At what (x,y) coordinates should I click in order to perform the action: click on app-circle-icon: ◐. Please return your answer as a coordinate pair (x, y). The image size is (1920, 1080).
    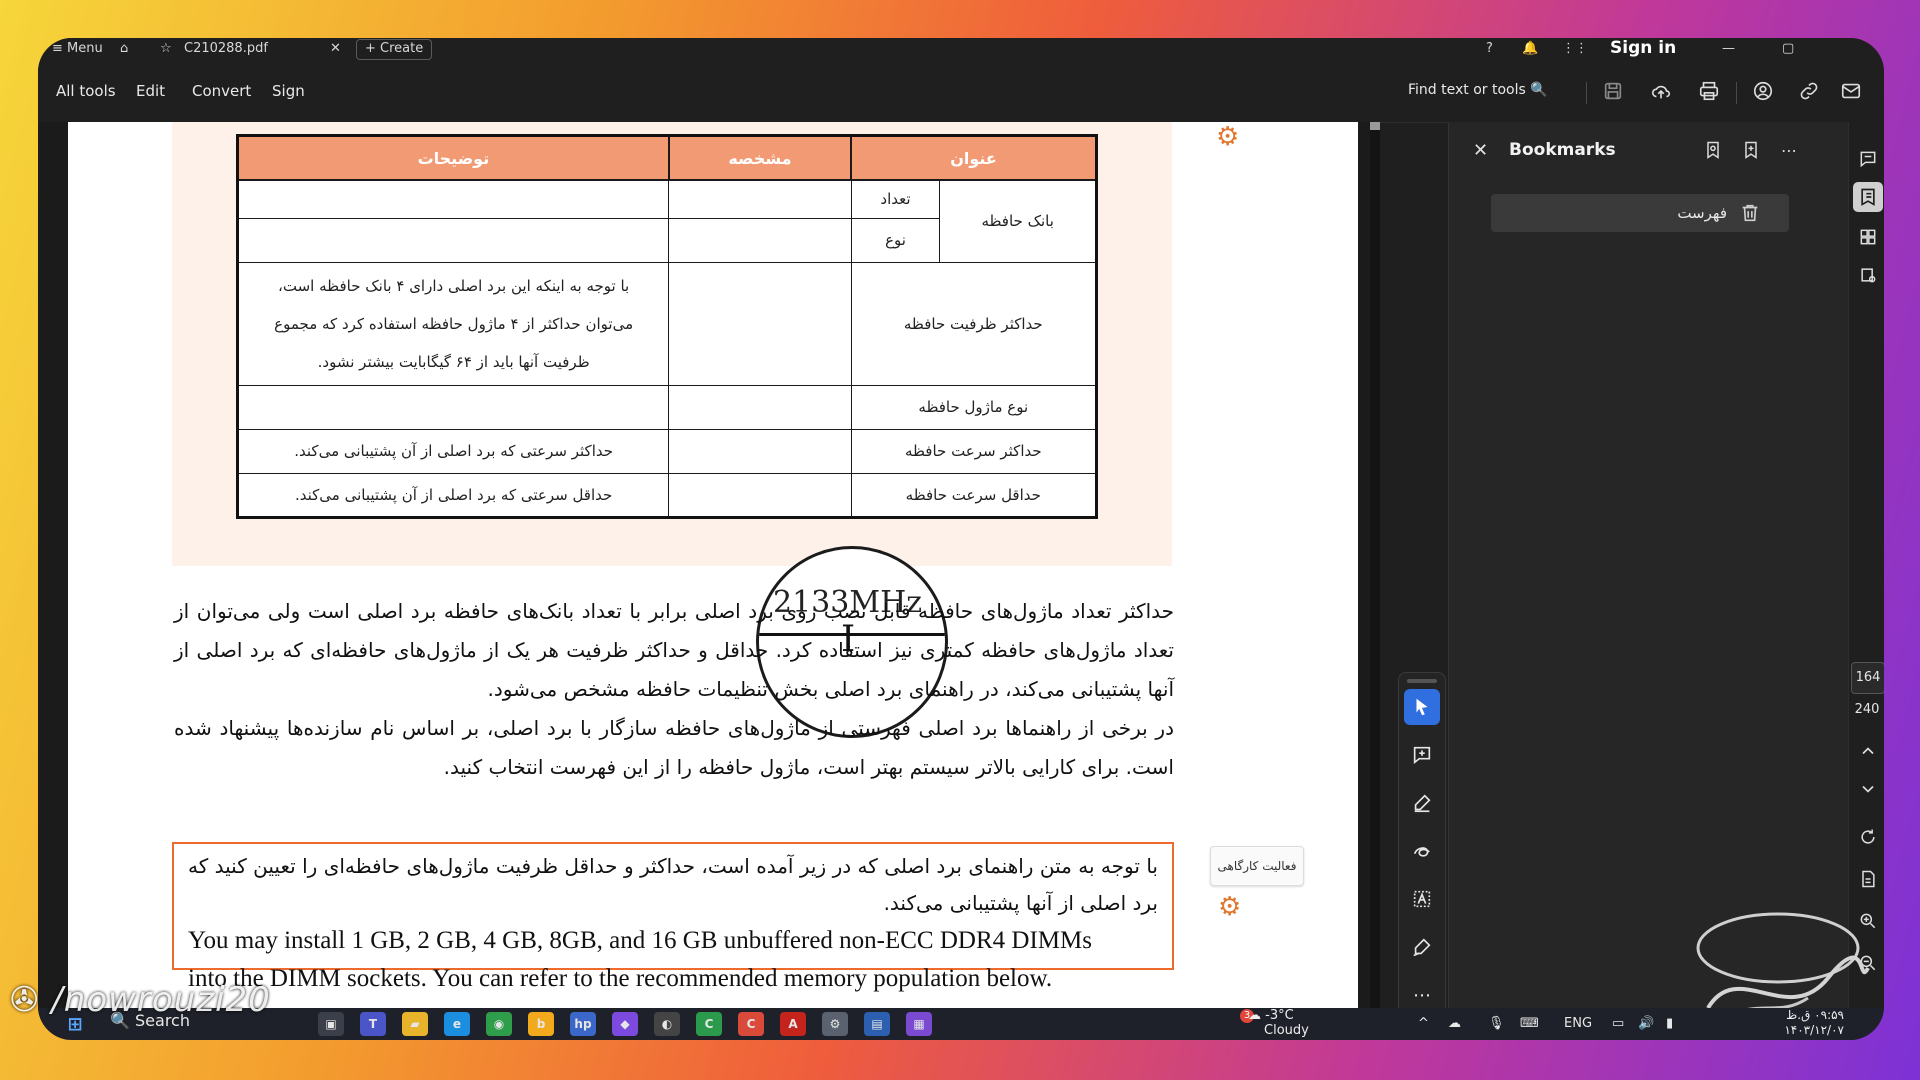
    Looking at the image, I should click on (667, 1024).